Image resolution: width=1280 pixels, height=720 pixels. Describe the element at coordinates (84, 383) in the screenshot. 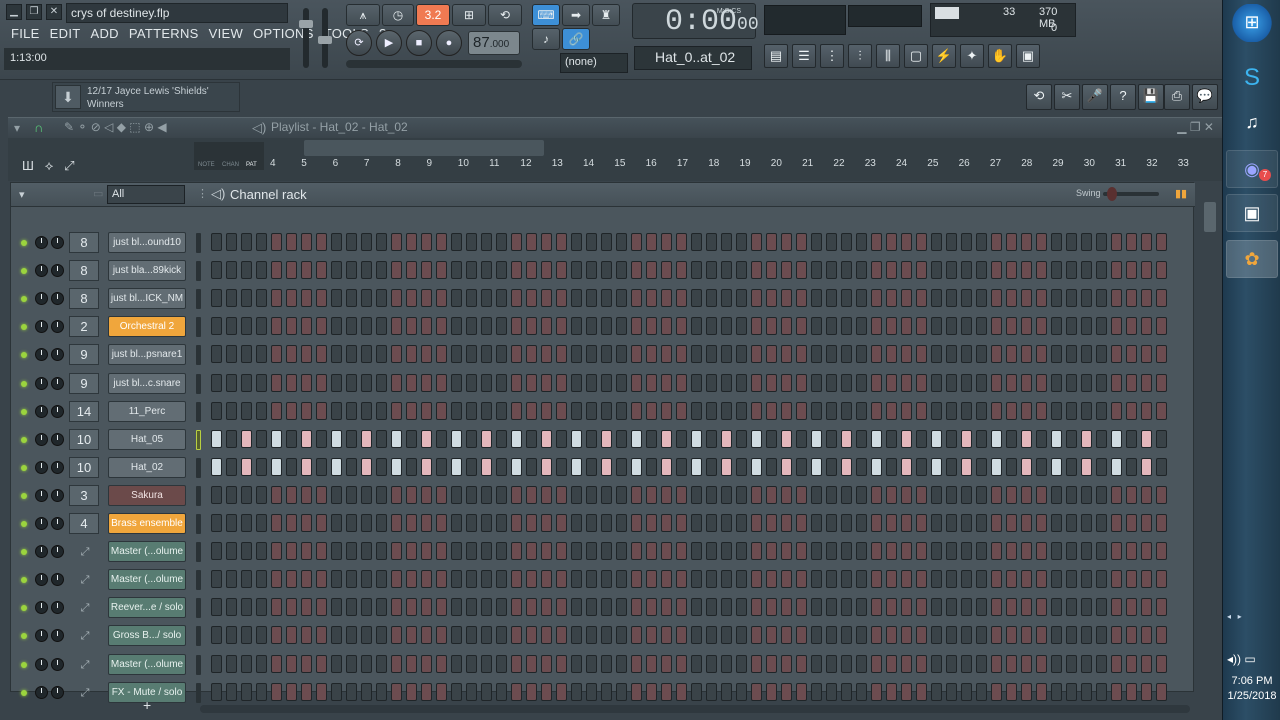

I see `mixer-track-number: 9` at that location.